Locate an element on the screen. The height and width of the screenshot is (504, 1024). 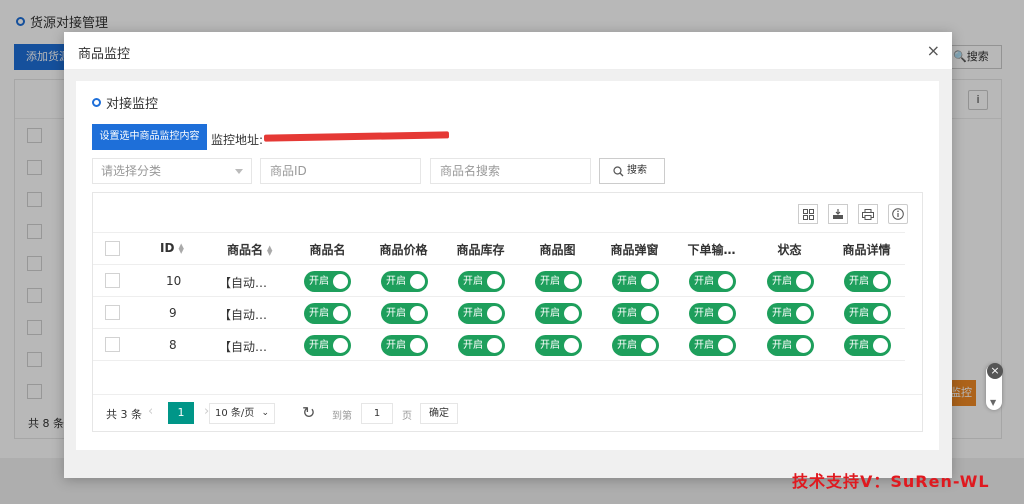
chevron-left-icon: ‹ is located at coordinates (150, 411).